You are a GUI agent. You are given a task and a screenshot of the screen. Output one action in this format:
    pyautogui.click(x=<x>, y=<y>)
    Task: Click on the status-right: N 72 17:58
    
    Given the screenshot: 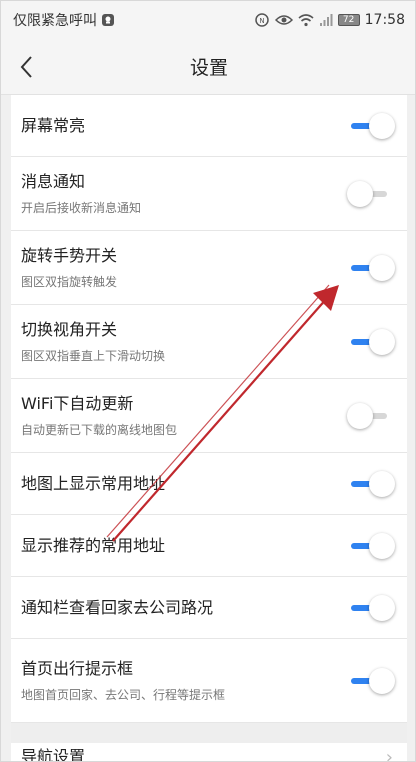 What is the action you would take?
    pyautogui.click(x=329, y=20)
    